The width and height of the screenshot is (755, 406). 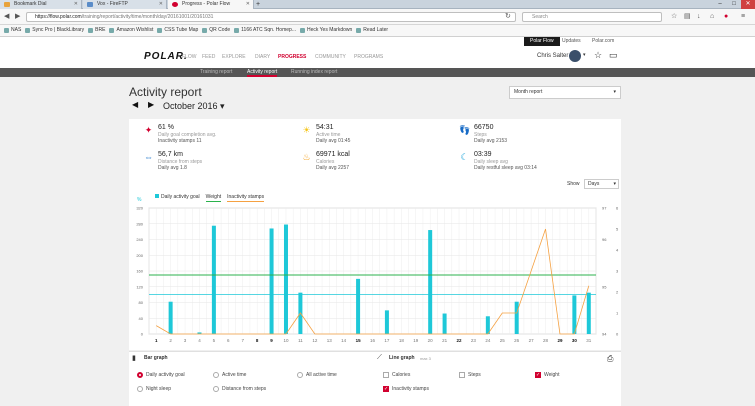 What do you see at coordinates (239, 389) in the screenshot?
I see `bar-option: Distance from steps` at bounding box center [239, 389].